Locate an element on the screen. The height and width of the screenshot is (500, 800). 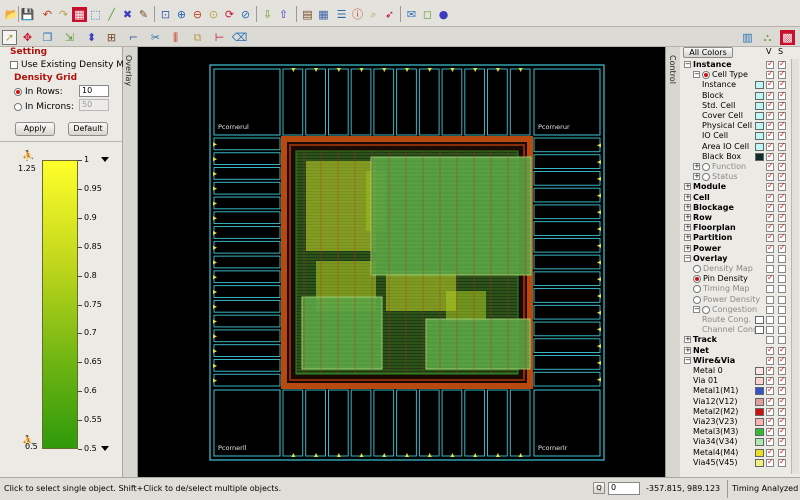
cut-icon: ✂ is located at coordinates (155, 37).